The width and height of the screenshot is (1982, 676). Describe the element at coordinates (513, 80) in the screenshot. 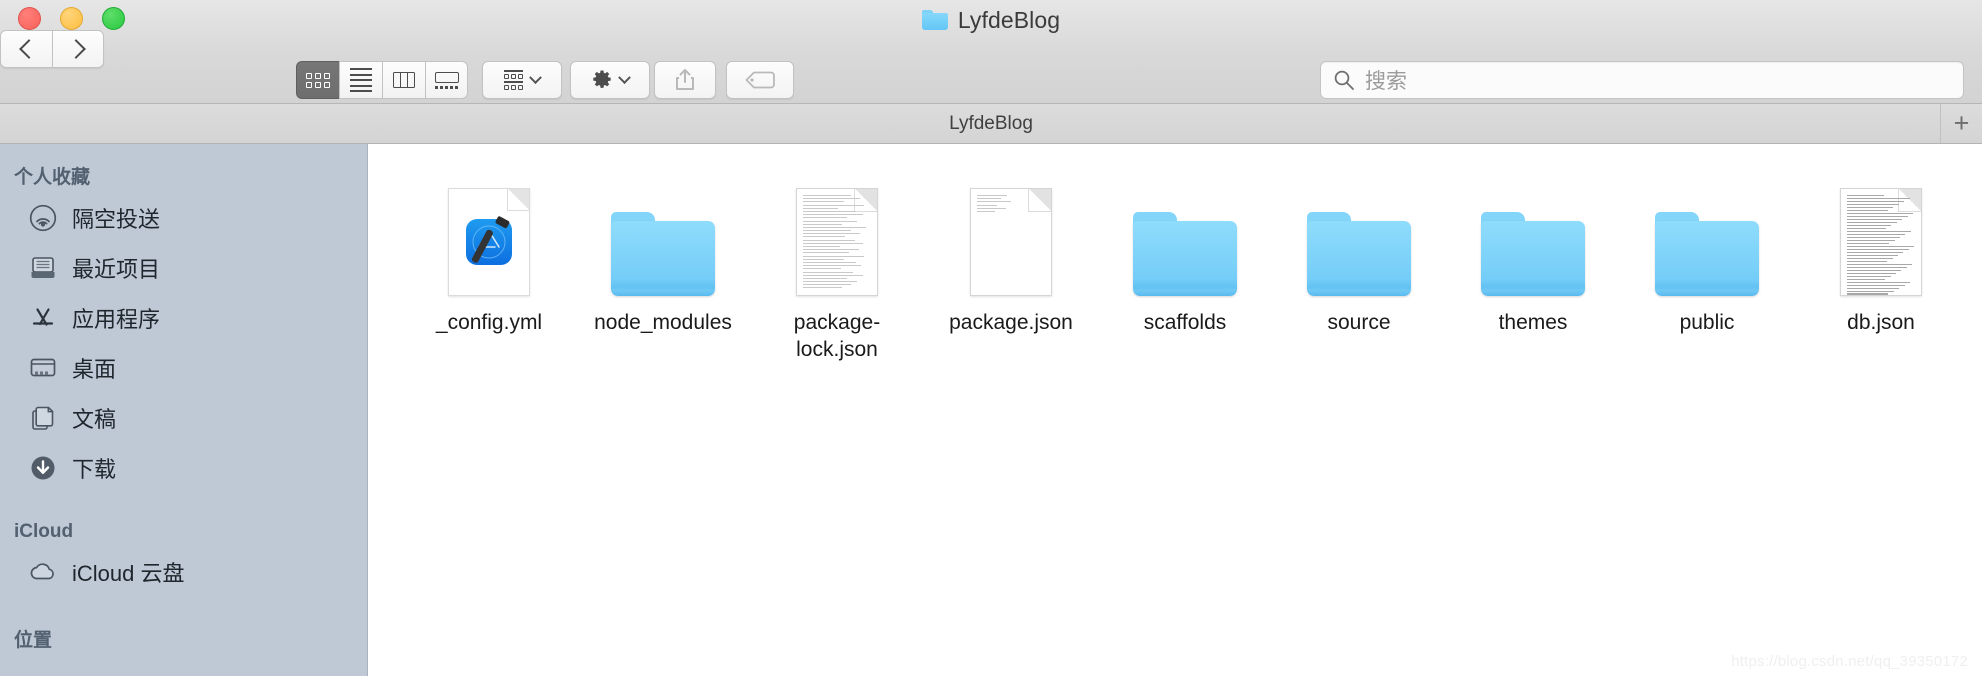

I see `group-icon` at that location.